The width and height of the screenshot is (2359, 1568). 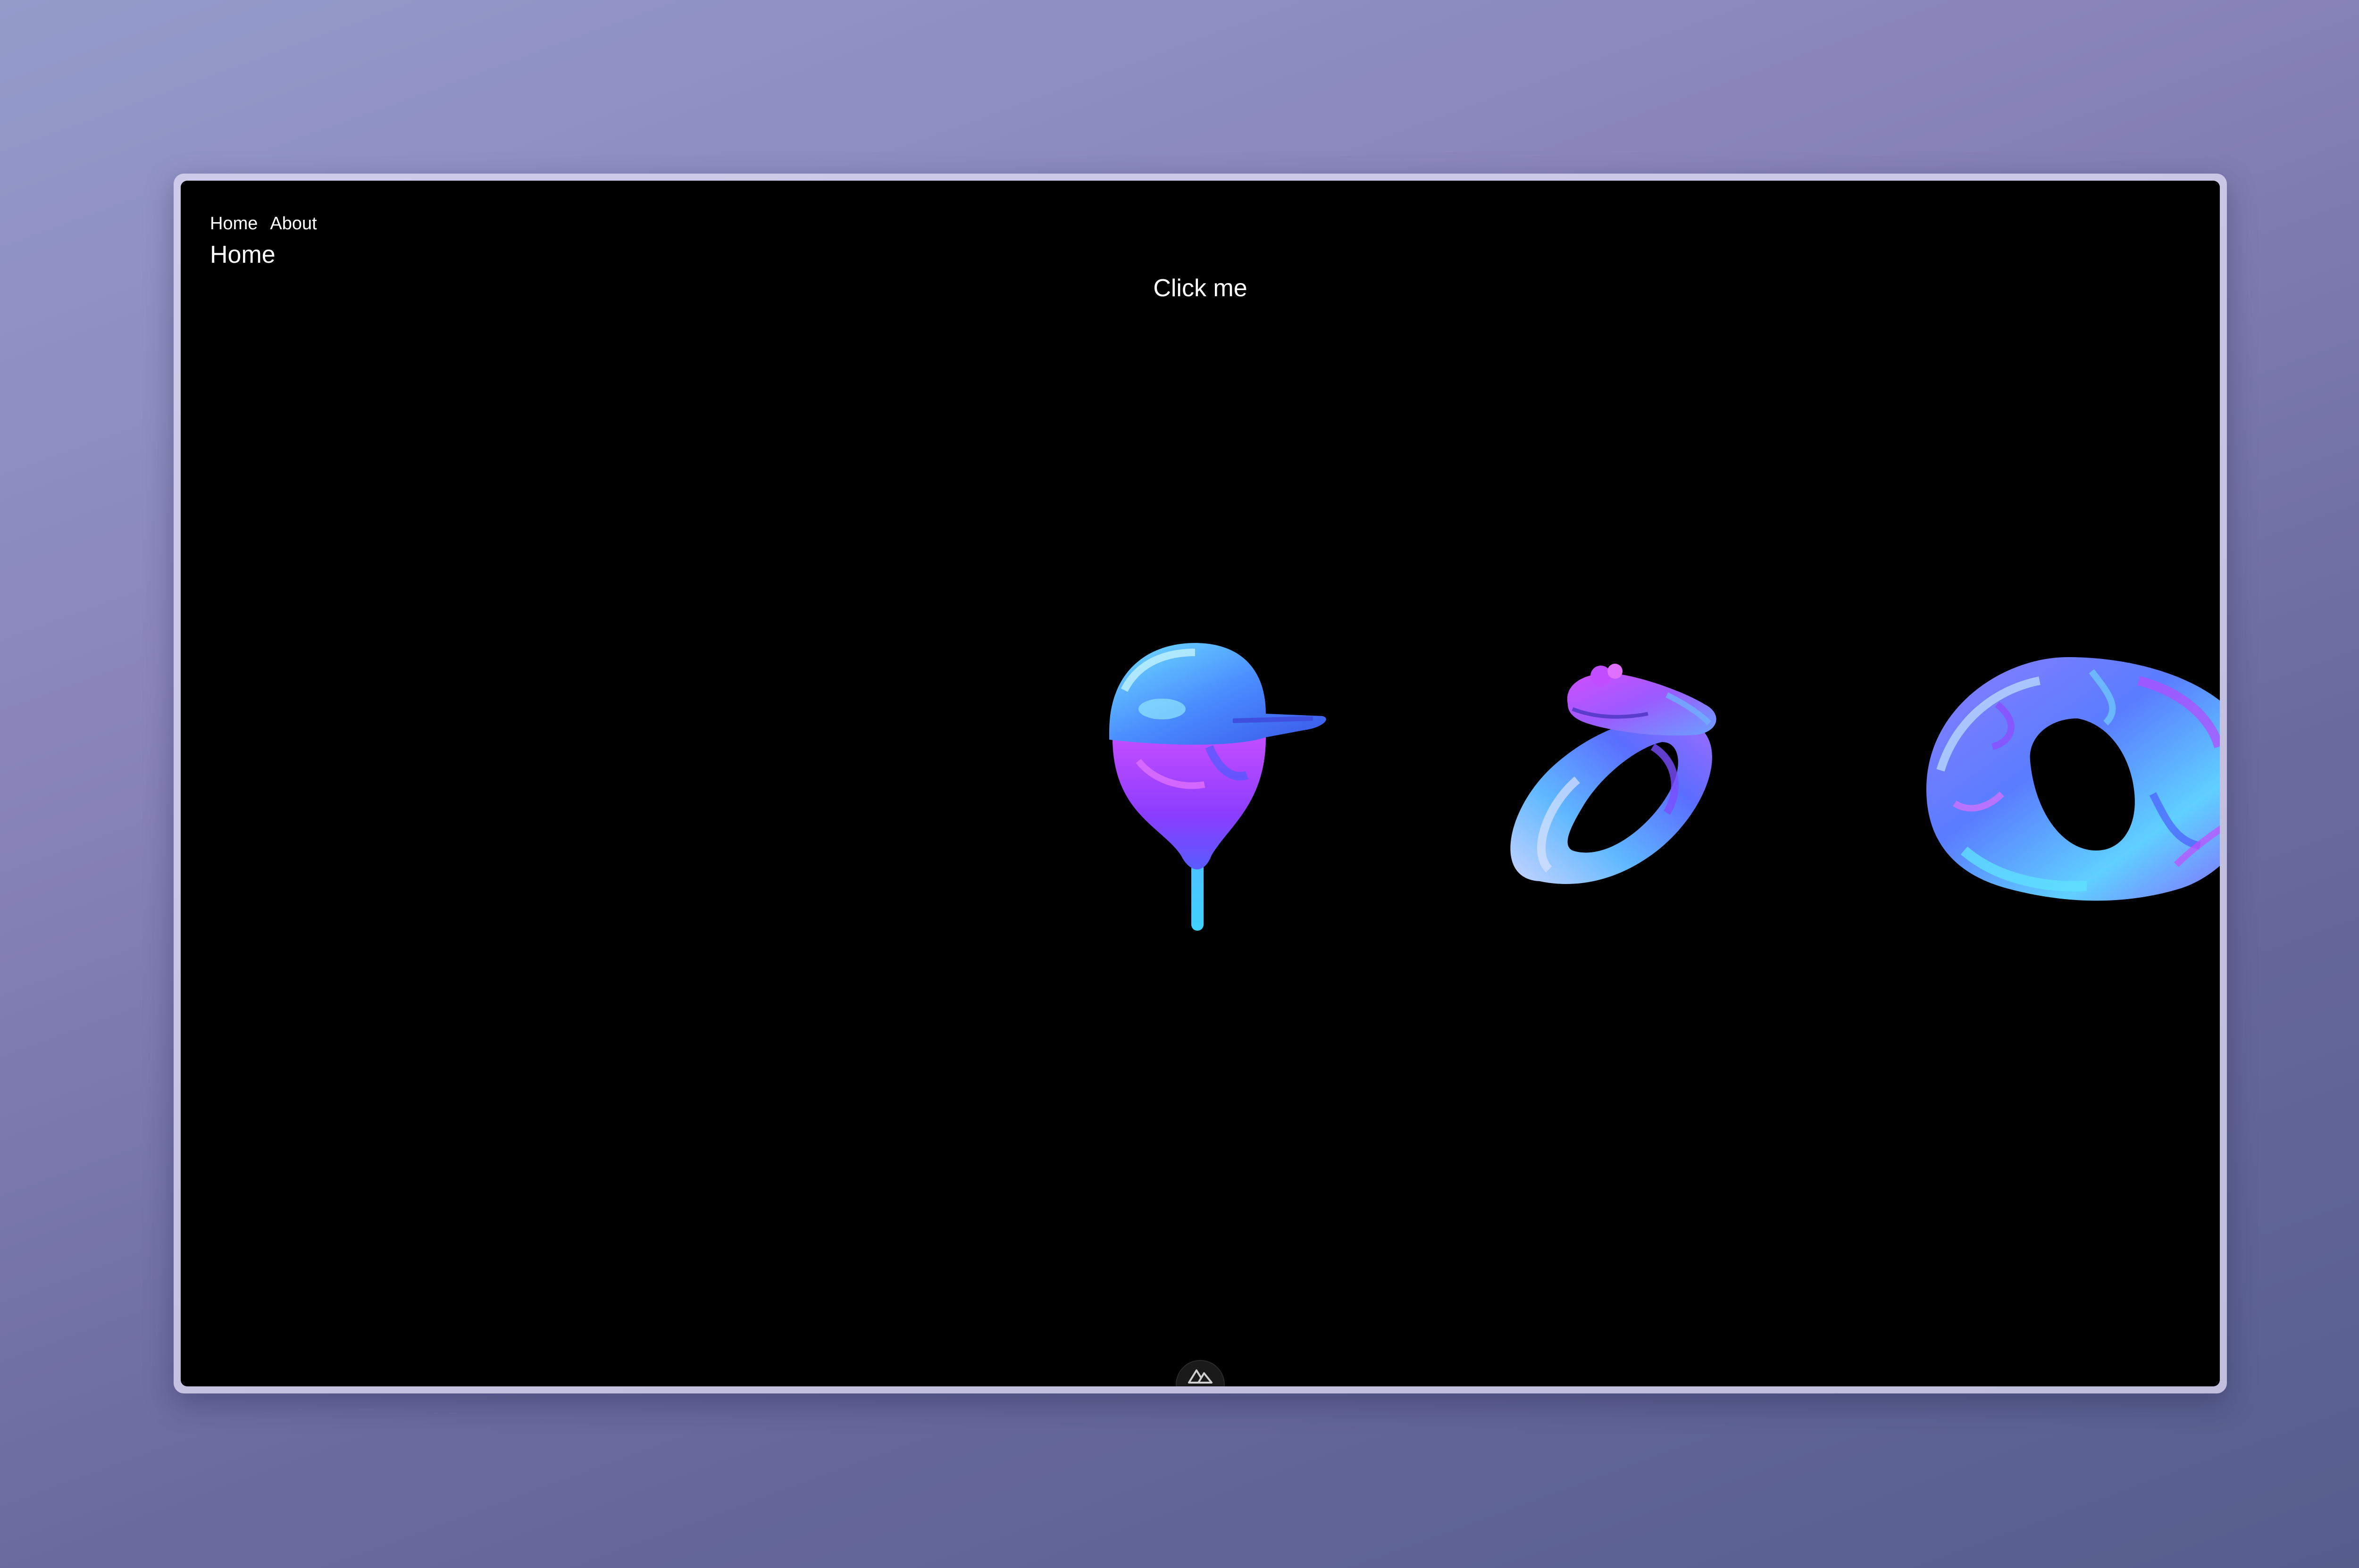 What do you see at coordinates (1200, 288) in the screenshot?
I see `click-me-button: Click me` at bounding box center [1200, 288].